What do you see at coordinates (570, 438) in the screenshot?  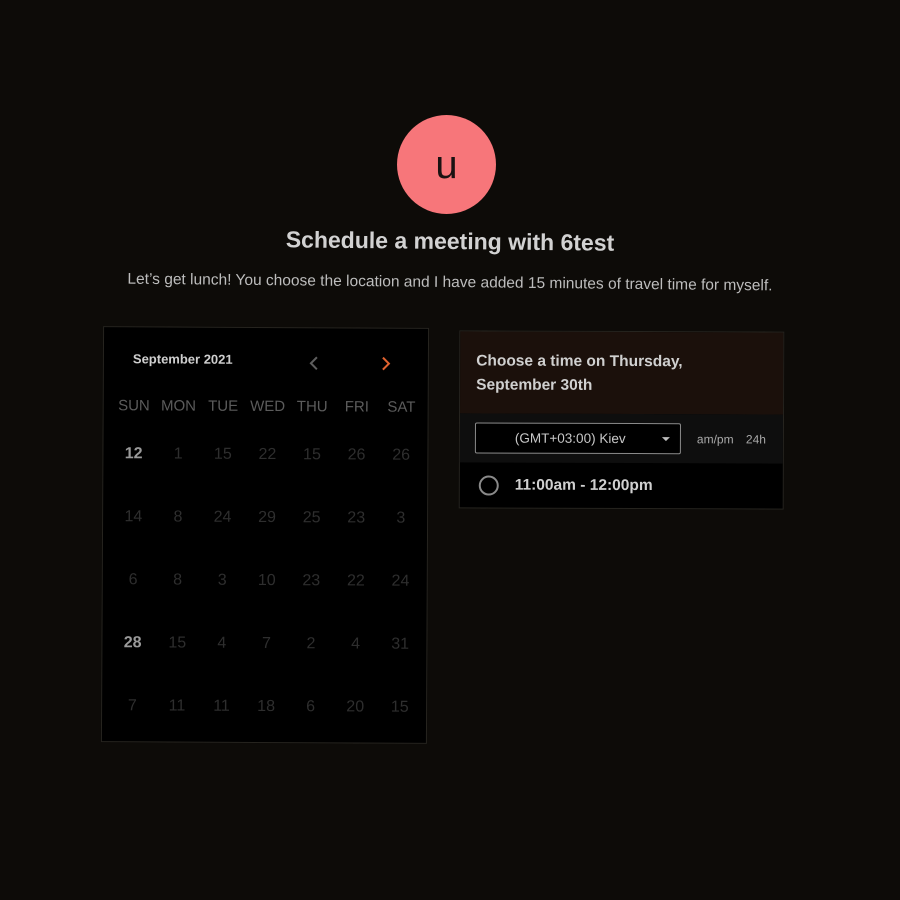 I see `timezone-value: (GMT+03:00) Kiev` at bounding box center [570, 438].